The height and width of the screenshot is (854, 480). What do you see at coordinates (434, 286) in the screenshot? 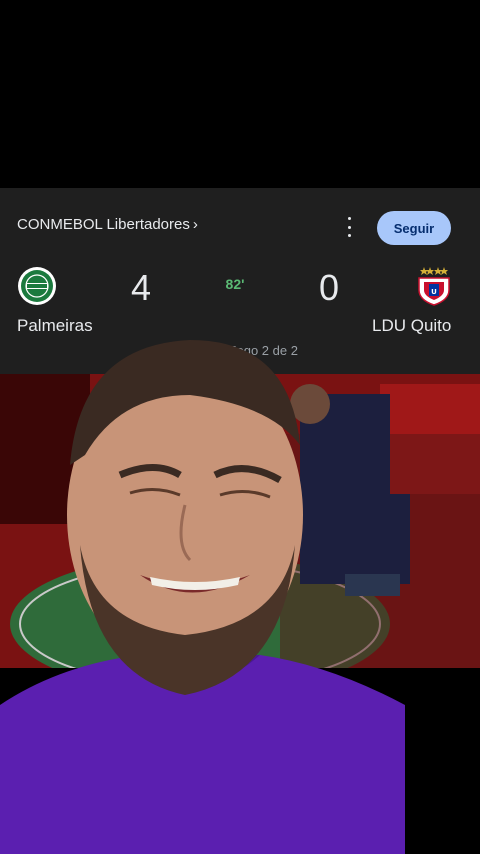
I see `ldu-quito-crest-icon: U` at bounding box center [434, 286].